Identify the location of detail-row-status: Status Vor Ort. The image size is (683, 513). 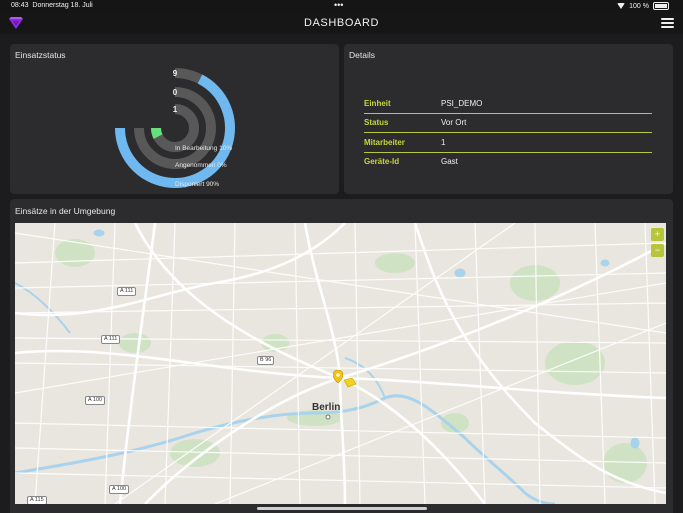
(508, 123).